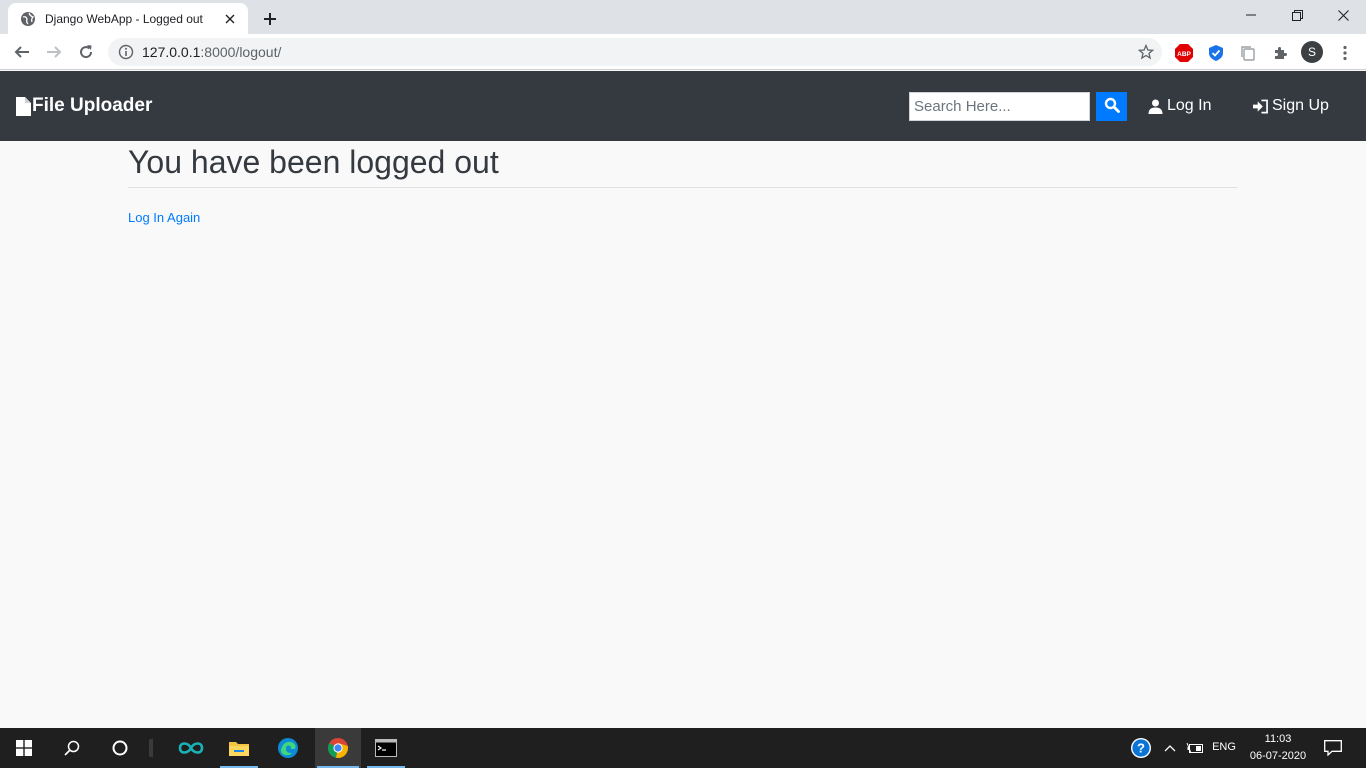 Image resolution: width=1366 pixels, height=768 pixels. What do you see at coordinates (120, 748) in the screenshot?
I see `cortana-icon` at bounding box center [120, 748].